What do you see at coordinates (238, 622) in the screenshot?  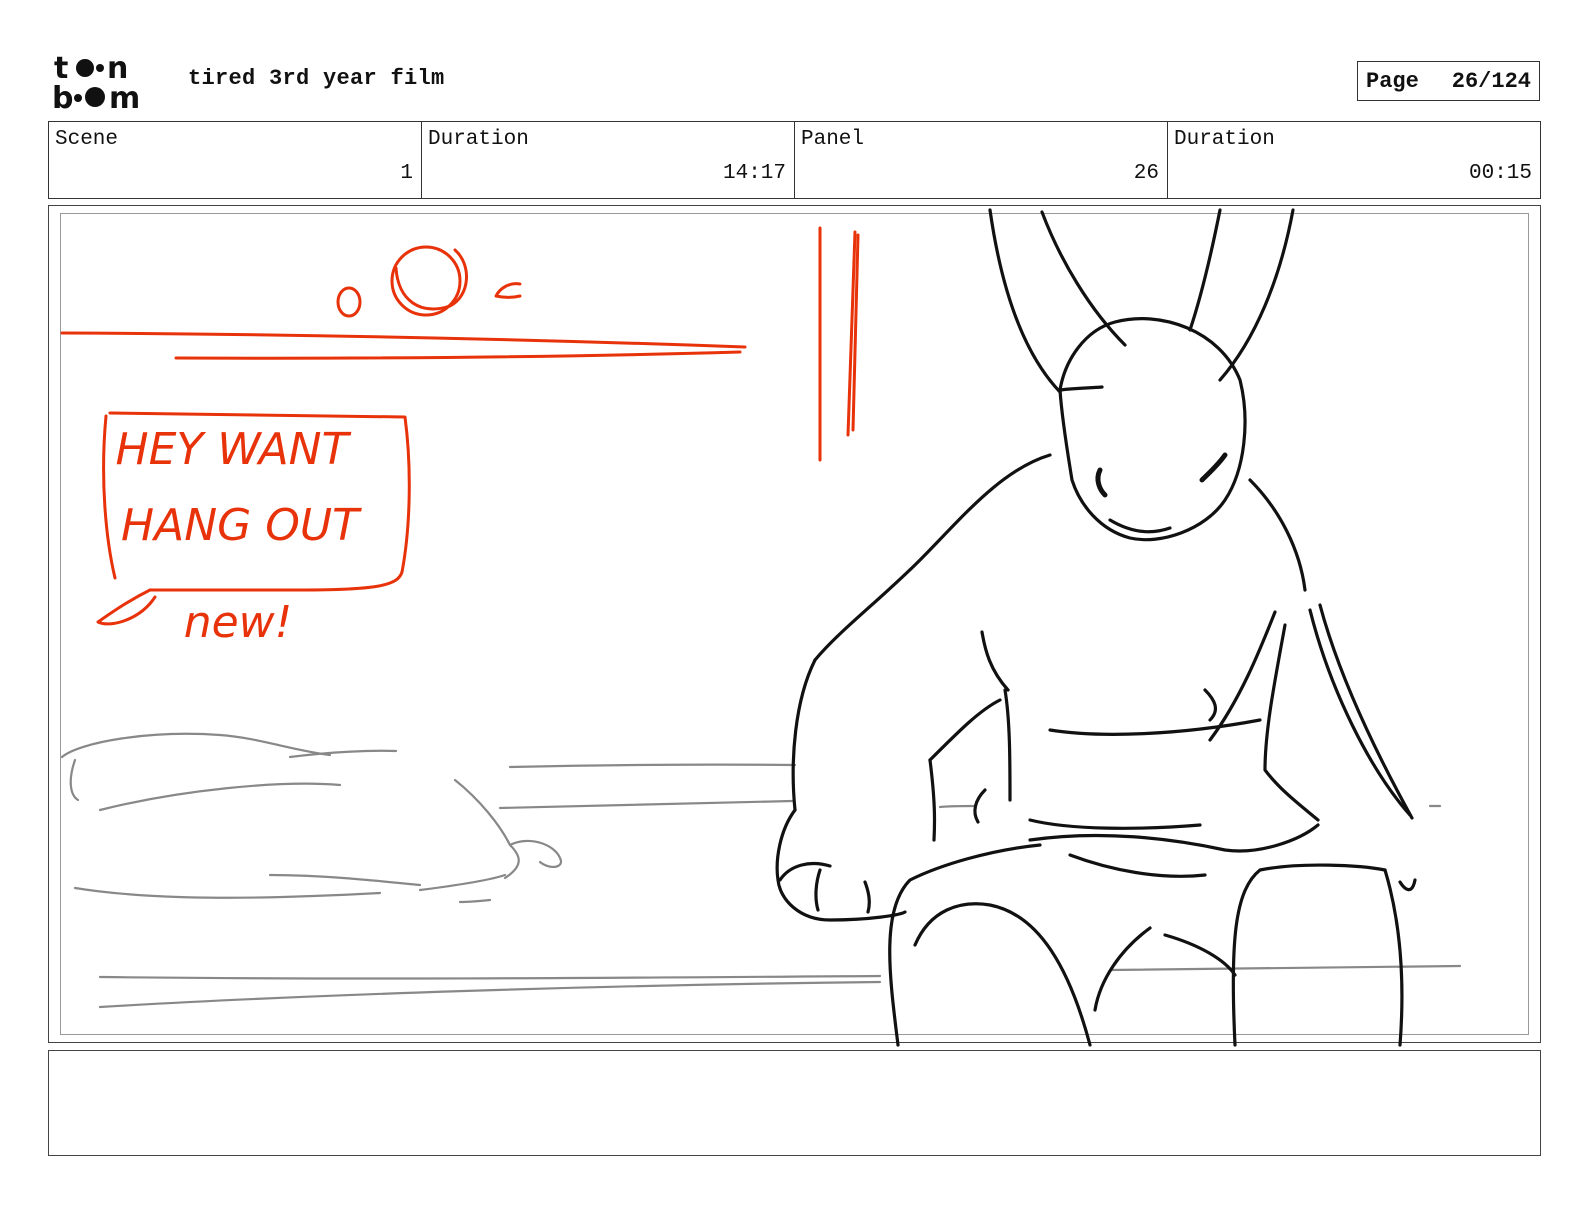 I see `handwritten-note: new!` at bounding box center [238, 622].